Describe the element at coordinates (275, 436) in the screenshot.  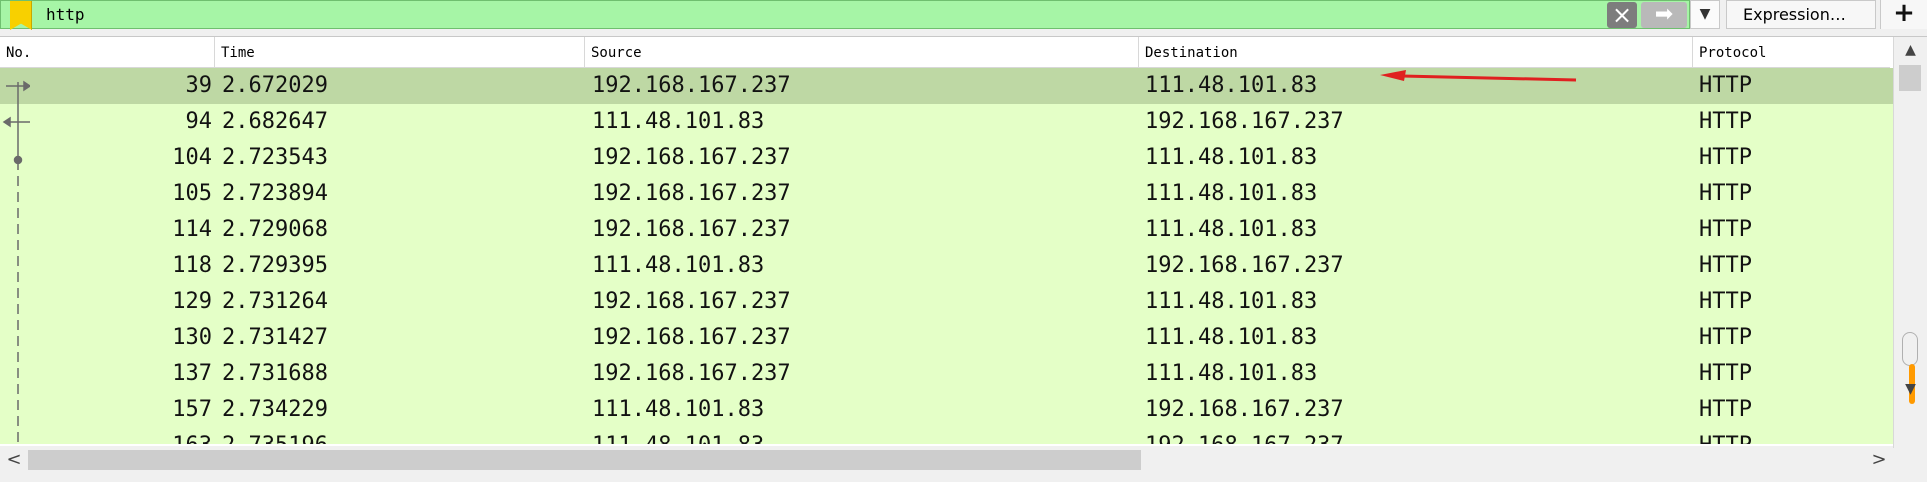
I see `packet-time: 2.735196` at that location.